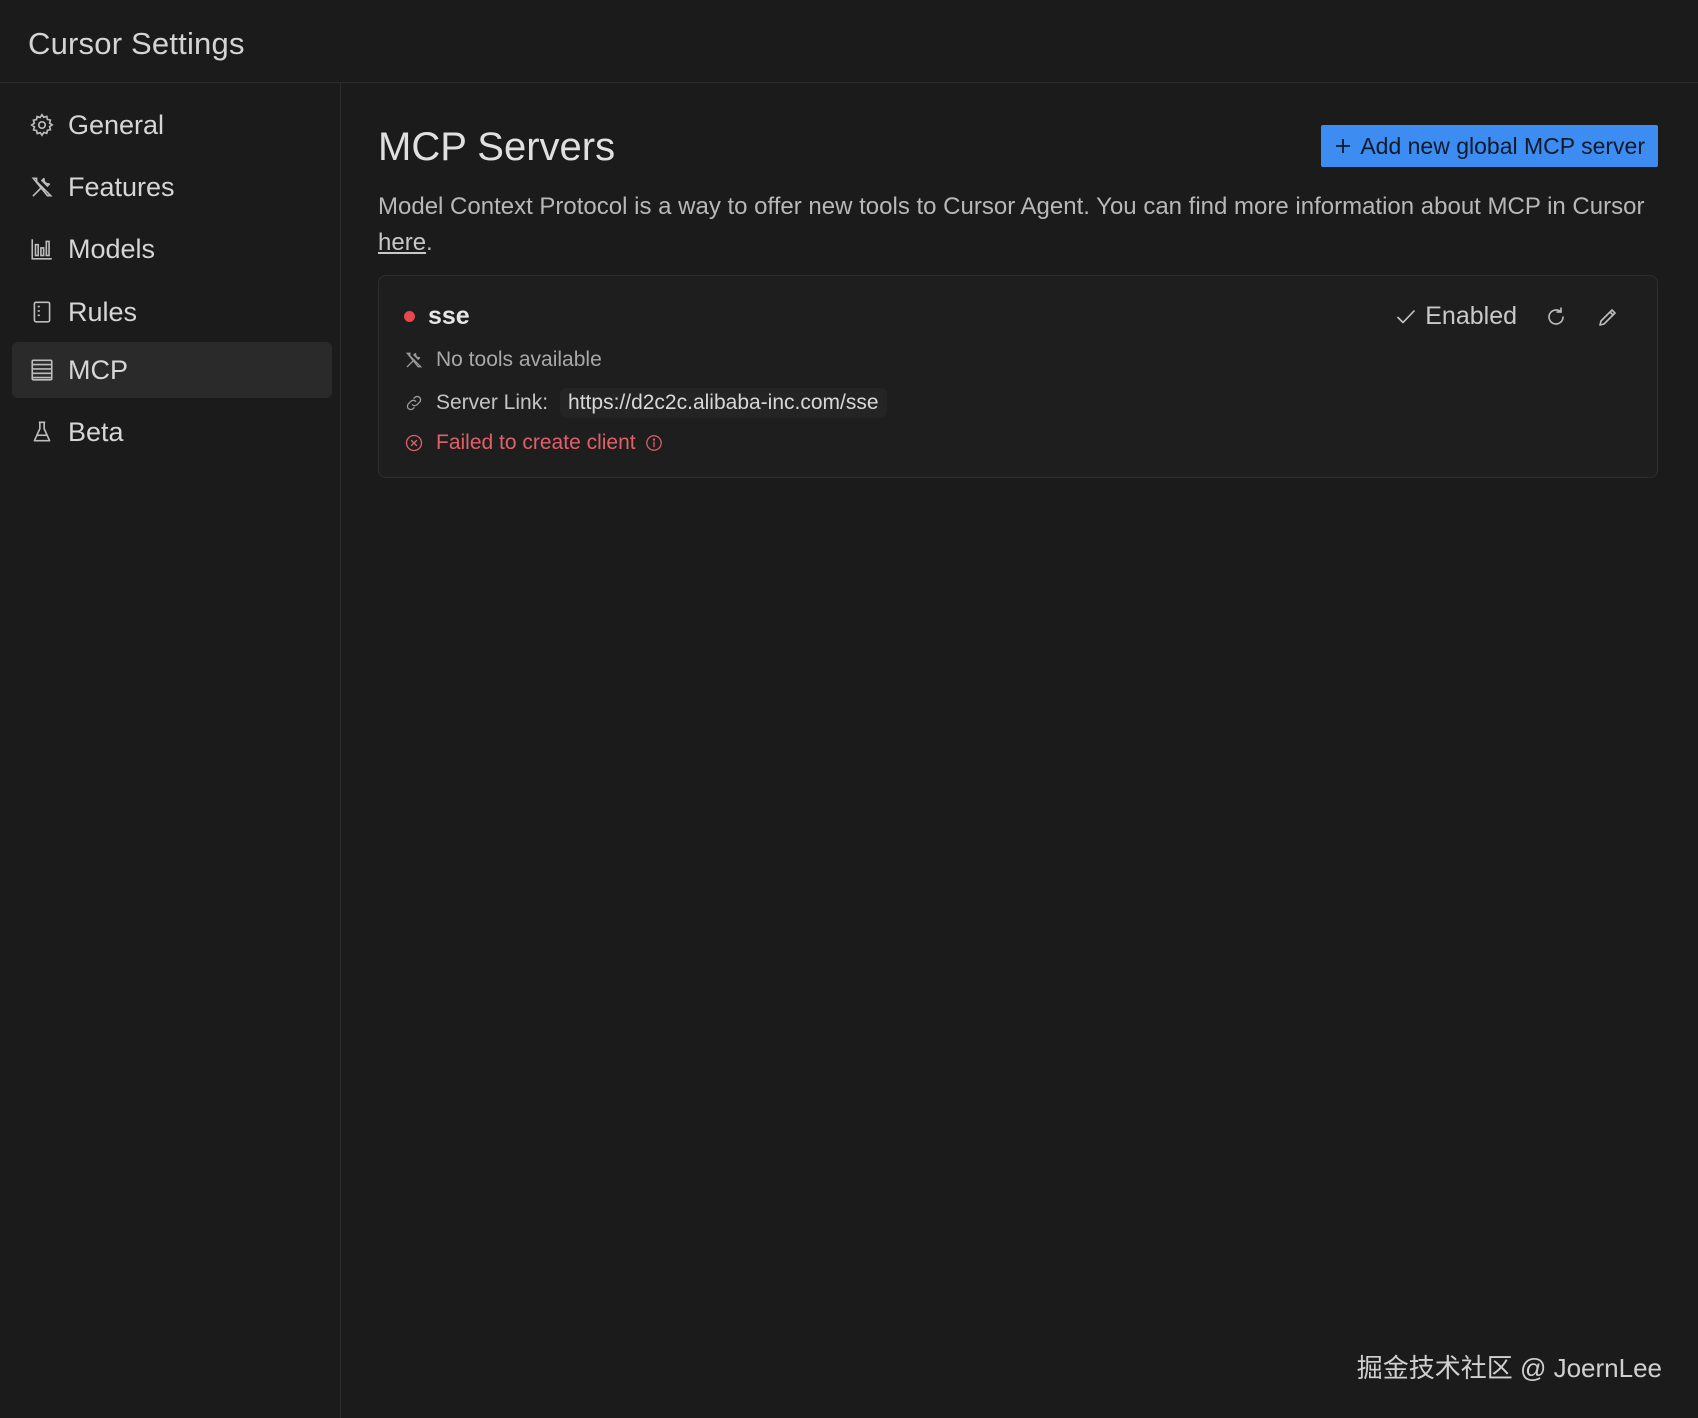 The width and height of the screenshot is (1698, 1418). I want to click on status-dot, so click(409, 316).